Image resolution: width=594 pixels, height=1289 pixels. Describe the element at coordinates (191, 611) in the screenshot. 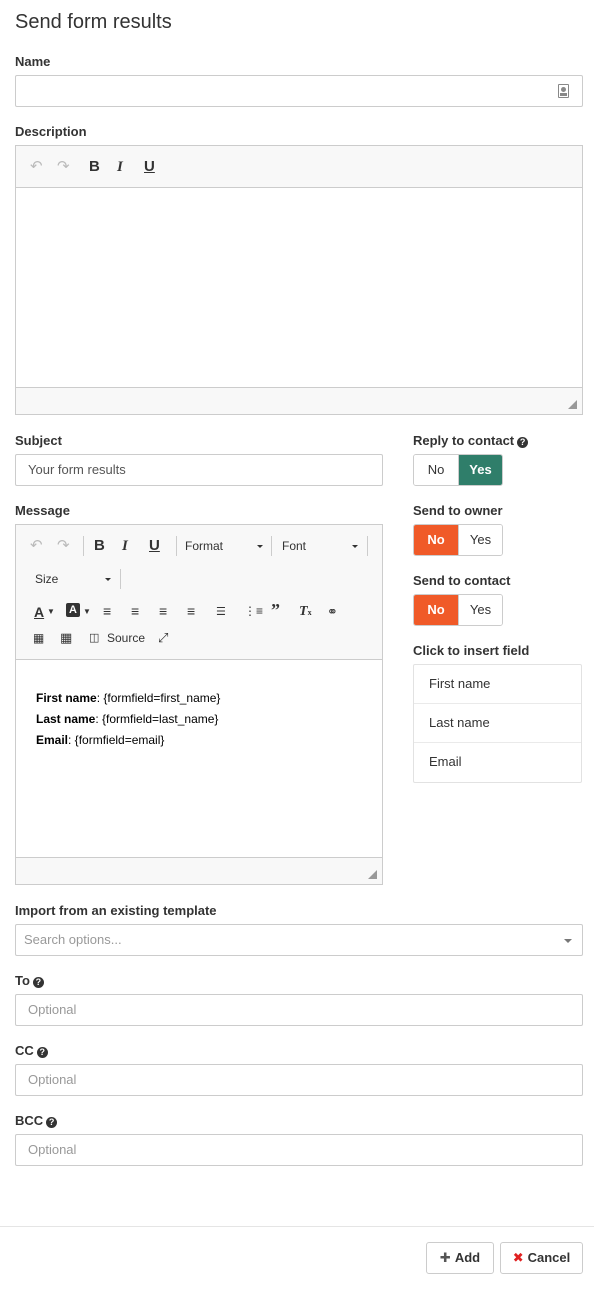

I see `align-justify-icon: ≡` at that location.